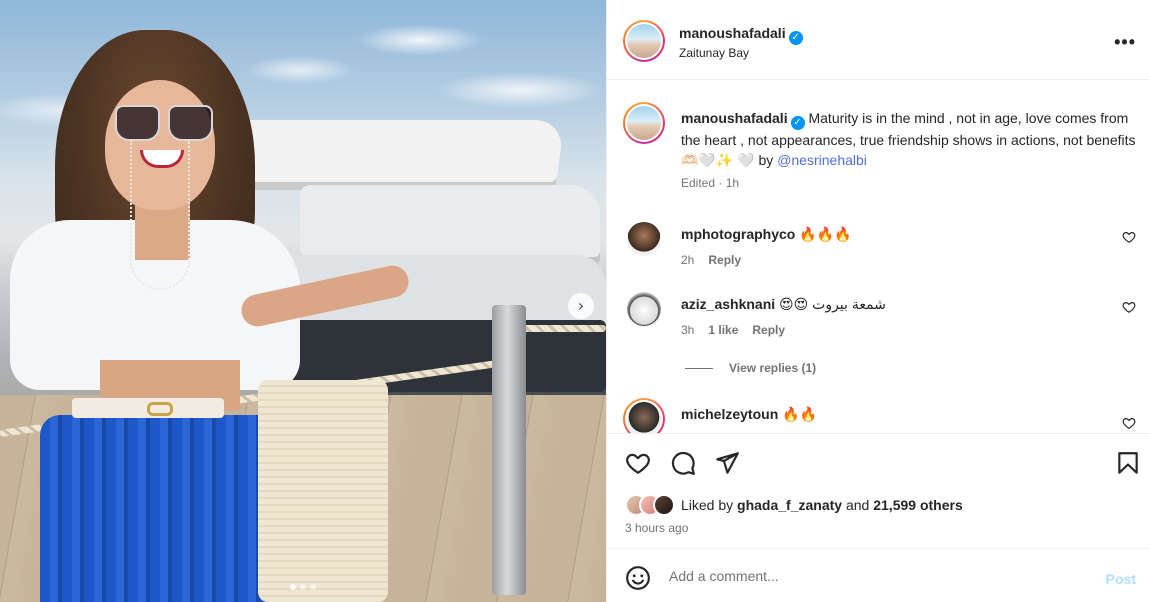 The width and height of the screenshot is (1149, 602). I want to click on comment-text: 🔥🔥🔥, so click(825, 234).